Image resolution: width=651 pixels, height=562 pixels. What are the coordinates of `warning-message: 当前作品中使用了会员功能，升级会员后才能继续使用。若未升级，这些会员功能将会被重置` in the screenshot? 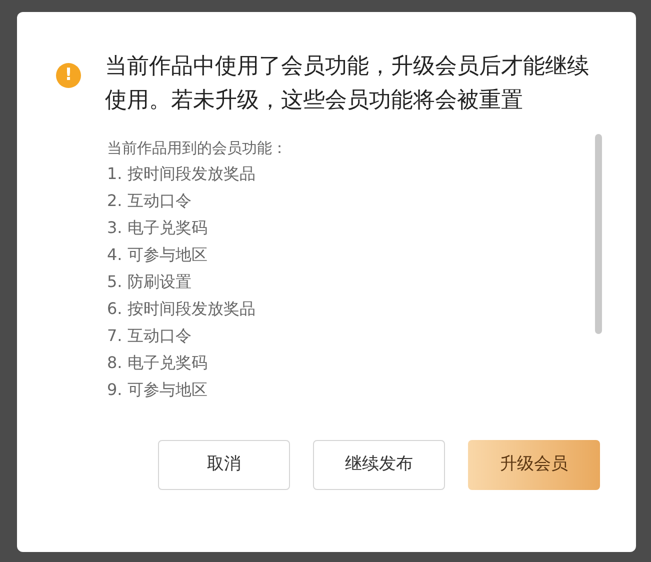 It's located at (347, 84).